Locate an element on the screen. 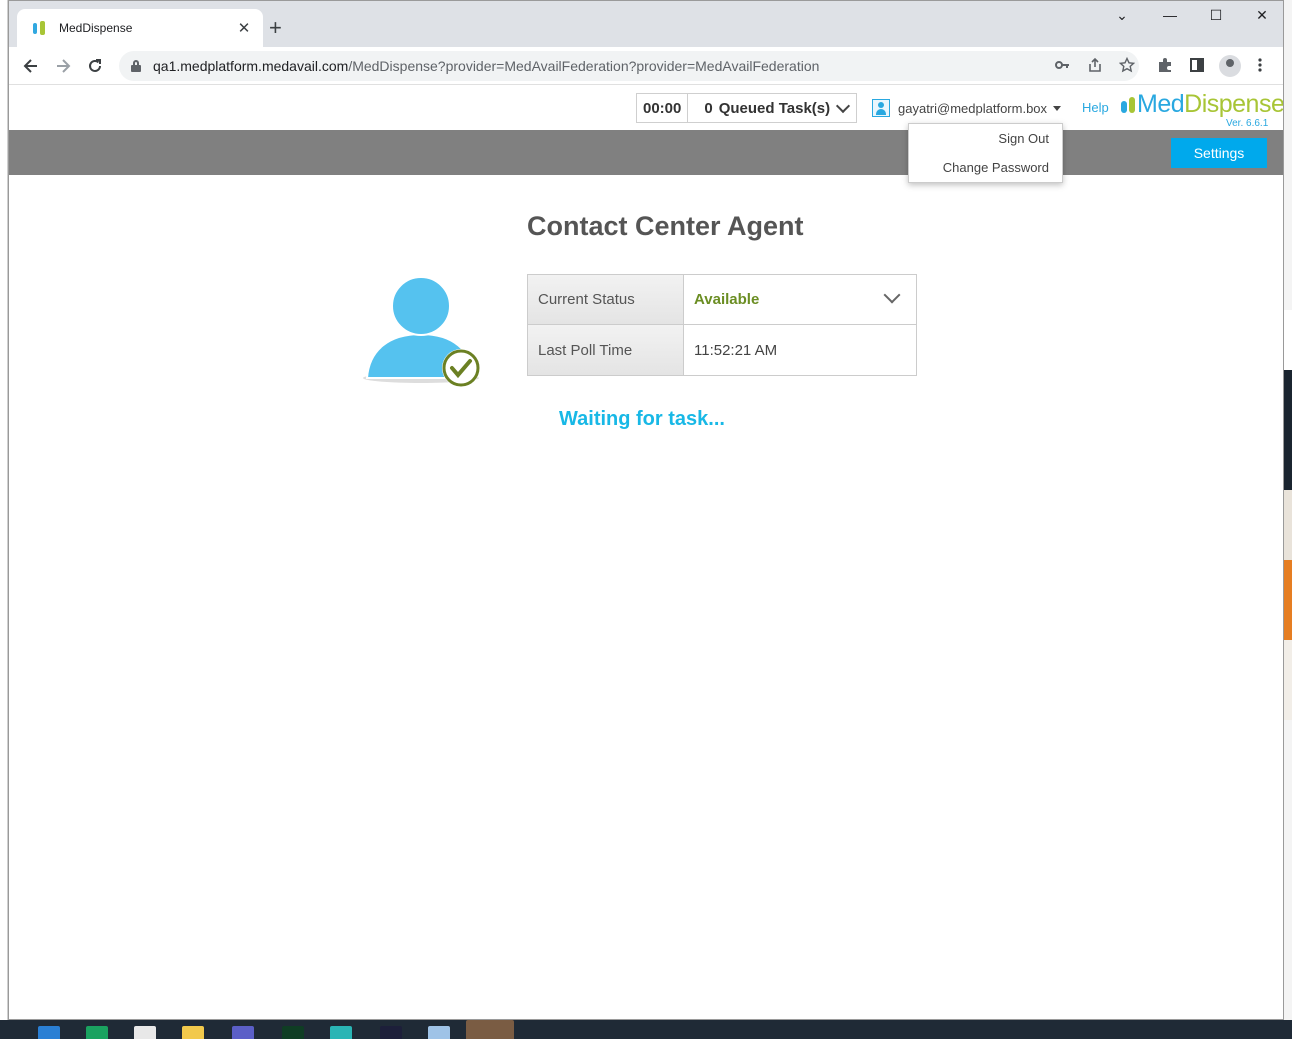 This screenshot has width=1292, height=1039. store-app-icon is located at coordinates (145, 1032).